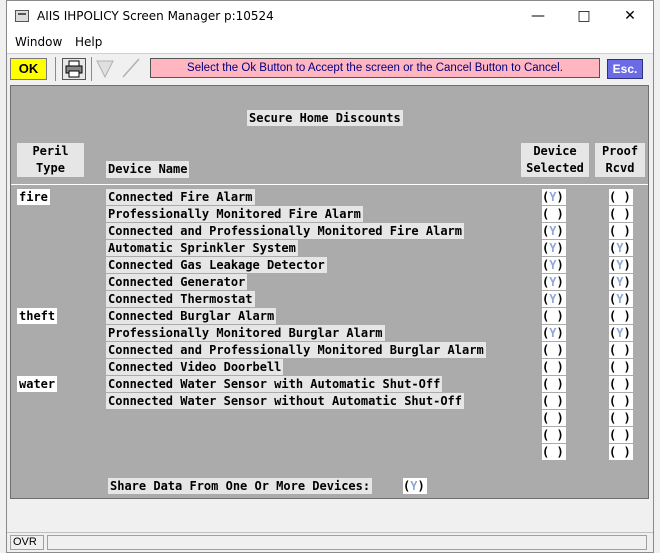  I want to click on header-line: Proof, so click(620, 151).